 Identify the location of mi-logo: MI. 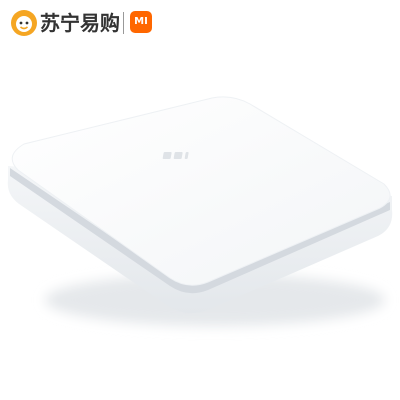
(141, 22).